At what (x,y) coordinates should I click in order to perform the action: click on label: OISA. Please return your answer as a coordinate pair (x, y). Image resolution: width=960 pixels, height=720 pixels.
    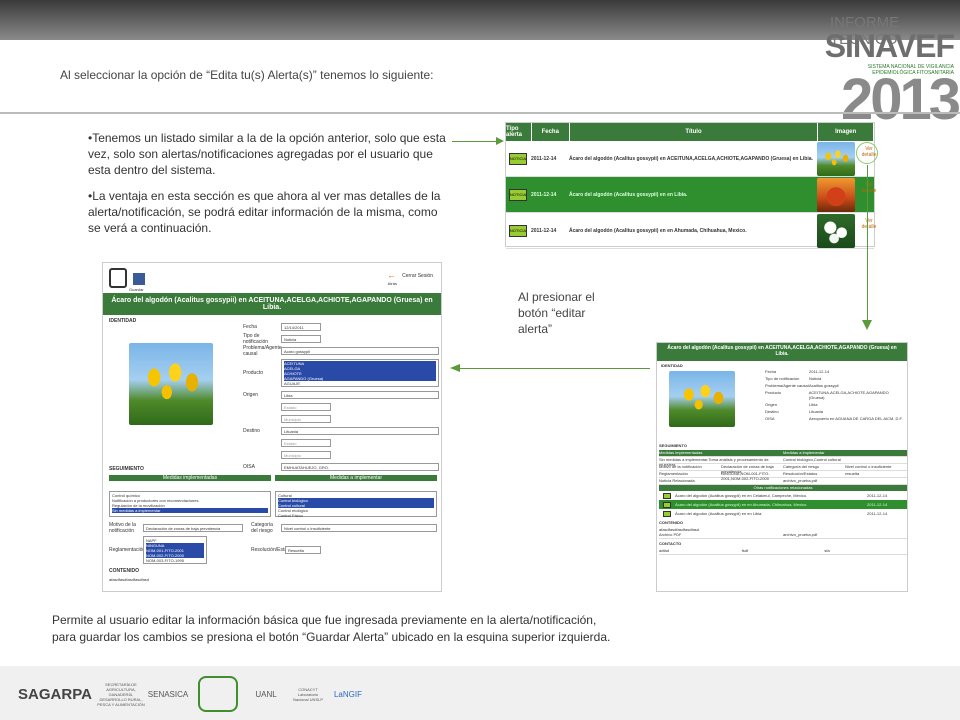
    Looking at the image, I should click on (770, 418).